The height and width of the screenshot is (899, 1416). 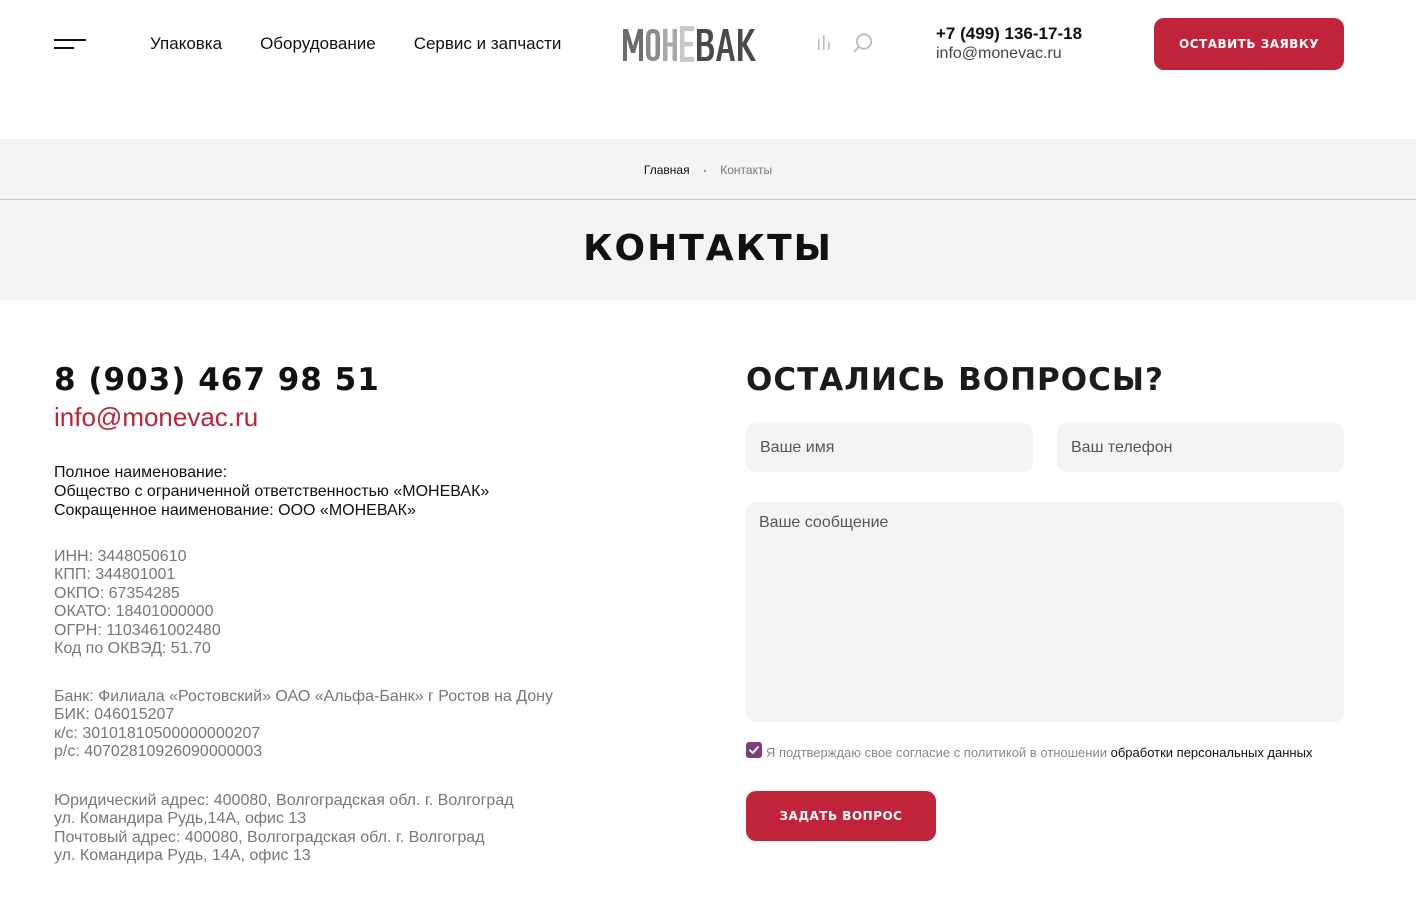 I want to click on contact-email-link: info@monevac.ru, so click(x=156, y=417).